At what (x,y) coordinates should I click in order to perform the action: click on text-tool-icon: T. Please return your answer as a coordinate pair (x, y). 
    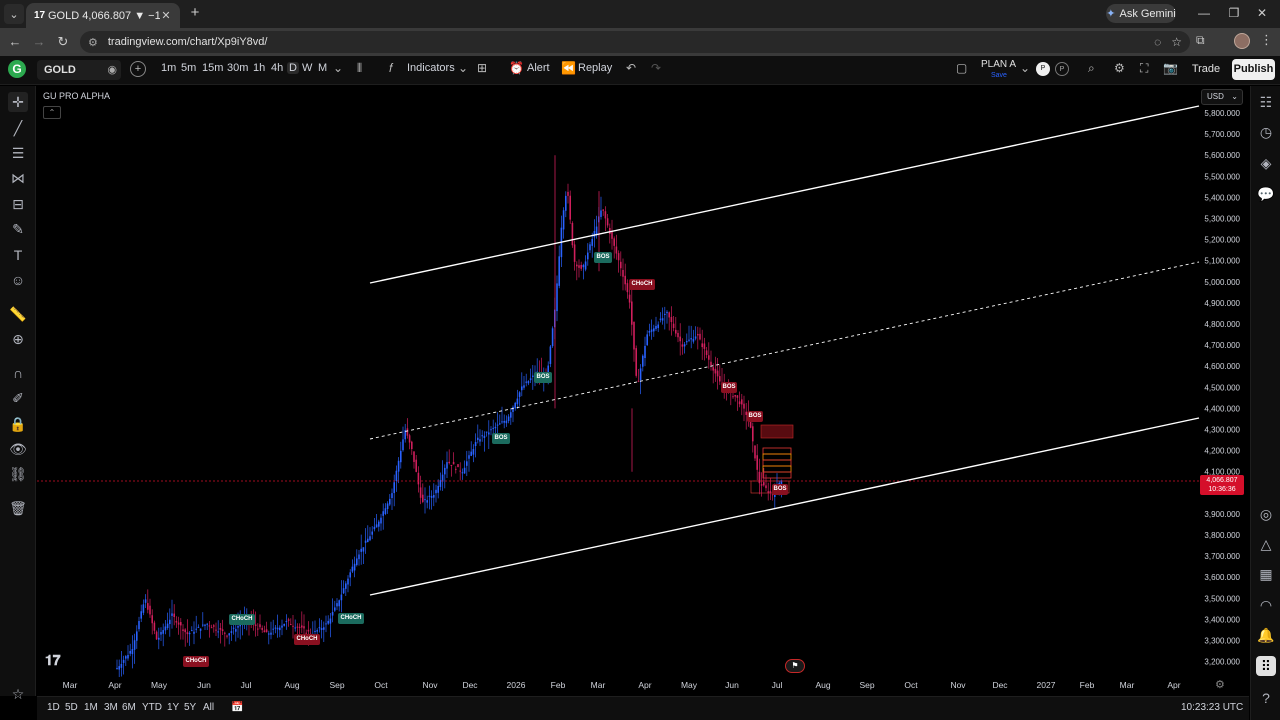
    Looking at the image, I should click on (18, 255).